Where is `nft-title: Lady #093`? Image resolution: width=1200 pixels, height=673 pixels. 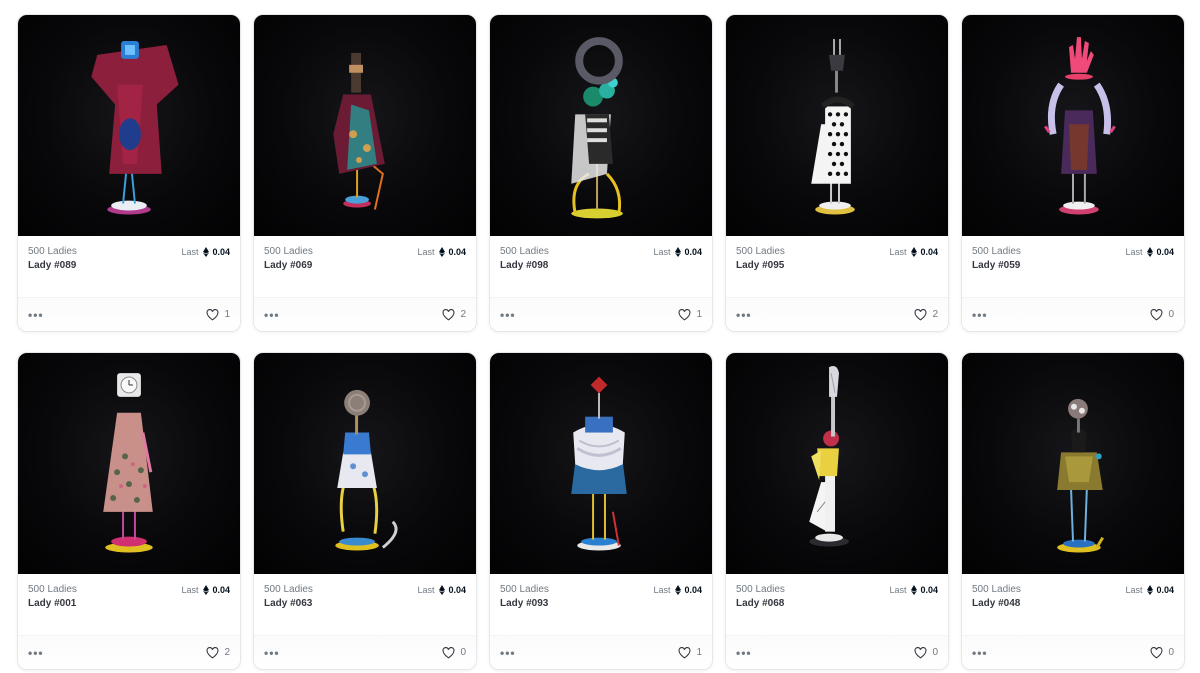
nft-title: Lady #093 is located at coordinates (601, 604).